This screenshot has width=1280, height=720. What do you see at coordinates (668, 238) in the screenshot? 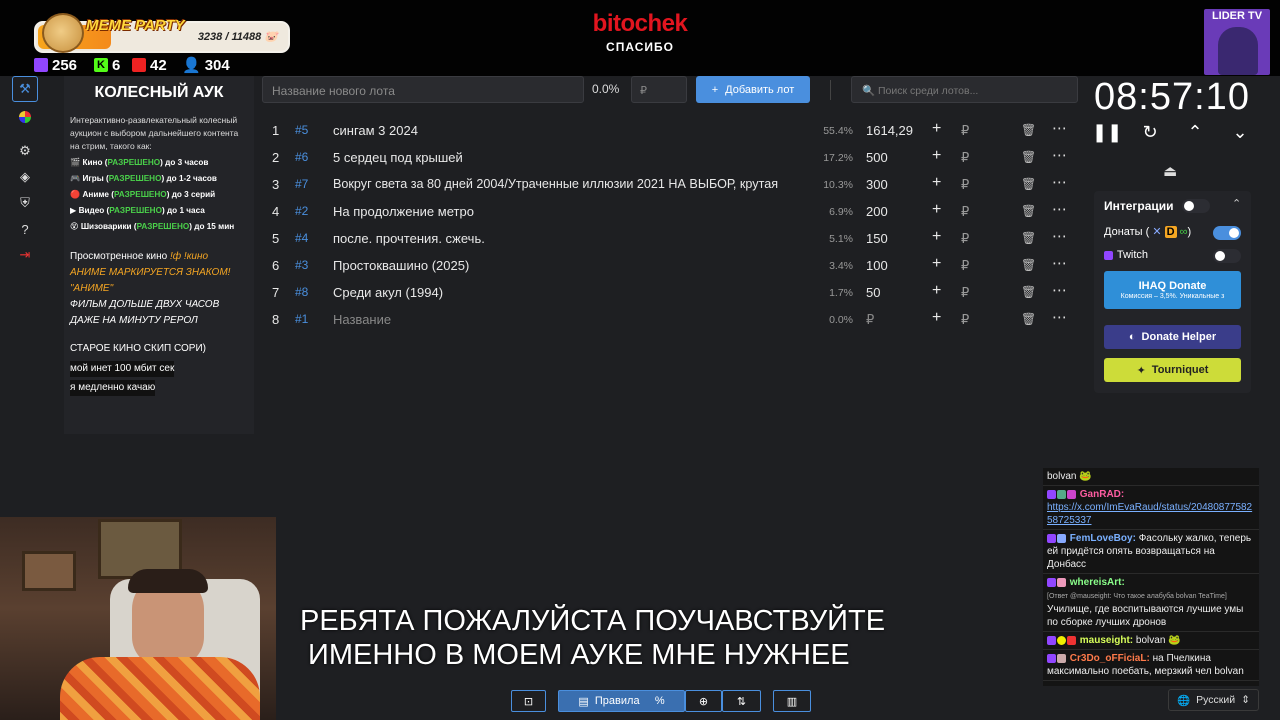
I see `table-row: 5 #4 после. прочтения. сжечь. 5.1% 150 + ₽ 🗑 ⋯` at bounding box center [668, 238].